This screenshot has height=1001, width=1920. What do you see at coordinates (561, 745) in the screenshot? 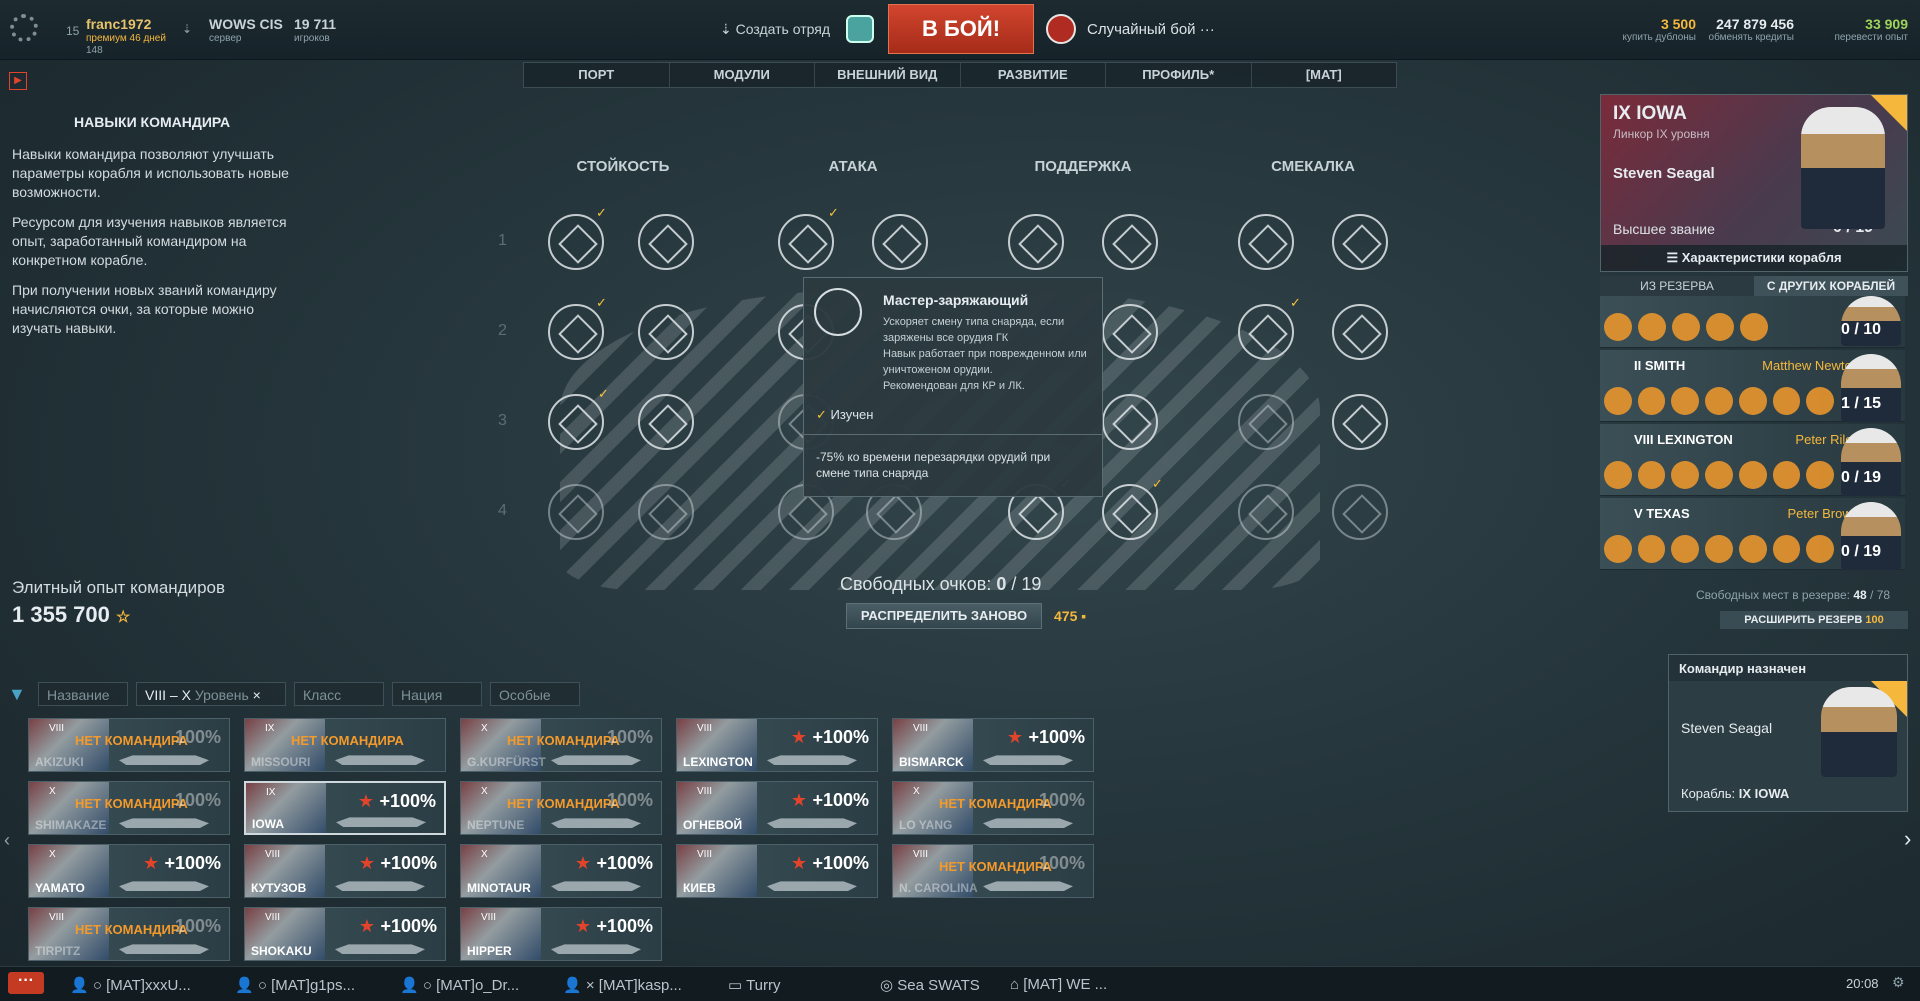
I see `ship-card: X НЕТ КОМАНДИРА 100% G.KURFÜRST` at bounding box center [561, 745].